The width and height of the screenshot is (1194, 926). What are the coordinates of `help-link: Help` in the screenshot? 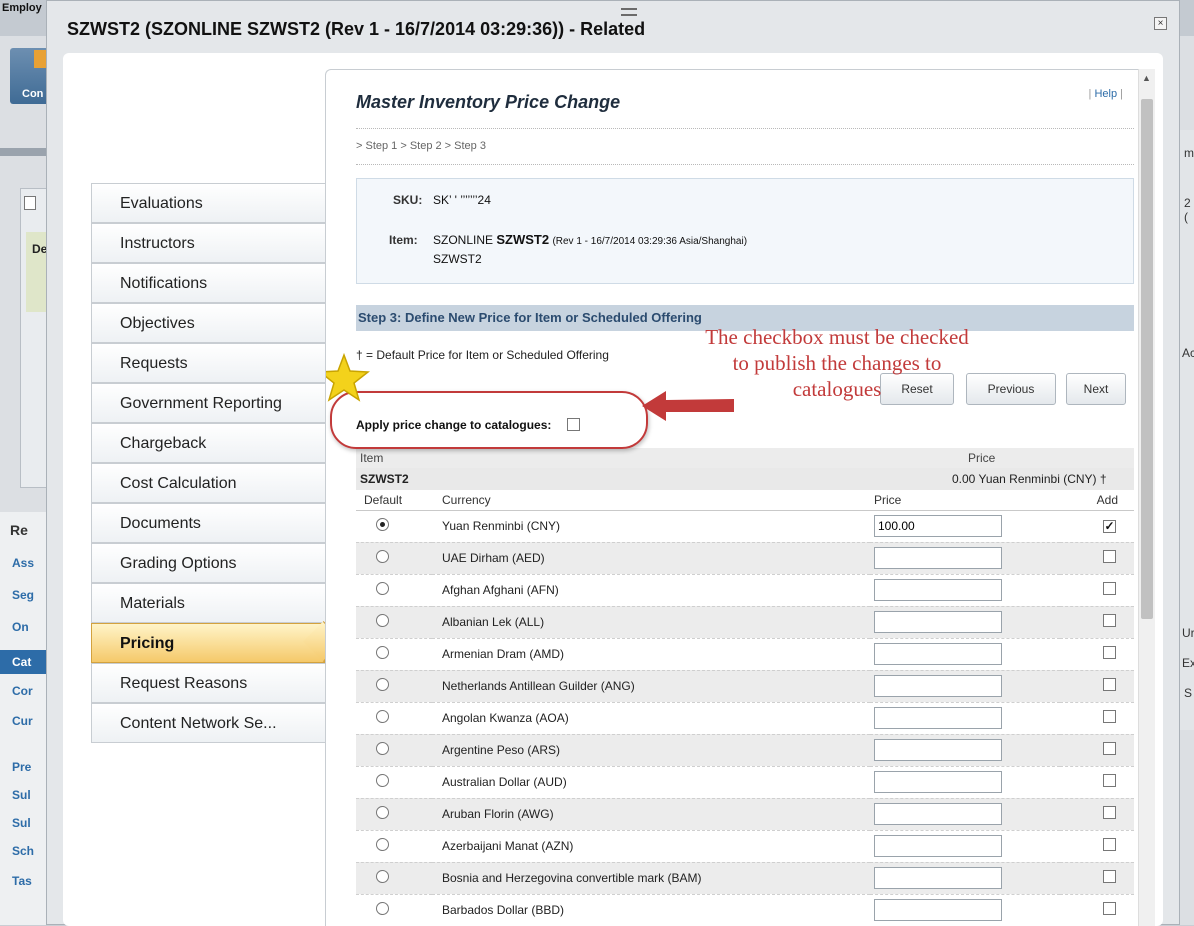 It's located at (1106, 94).